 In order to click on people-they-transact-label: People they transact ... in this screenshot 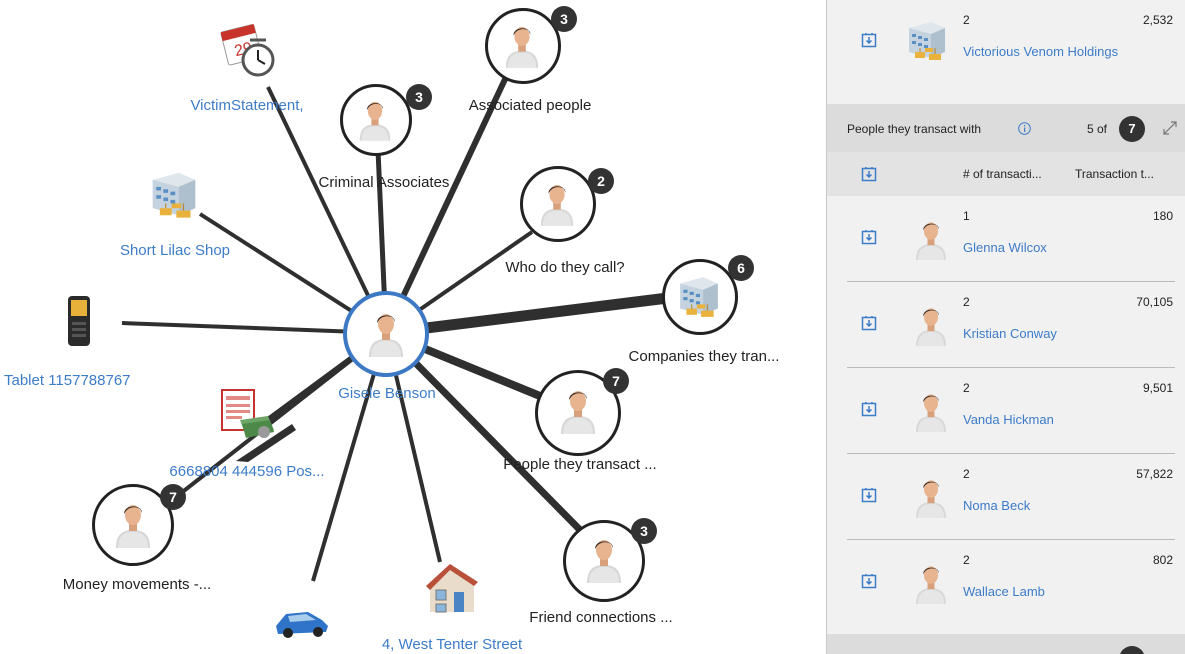, I will do `click(579, 464)`.